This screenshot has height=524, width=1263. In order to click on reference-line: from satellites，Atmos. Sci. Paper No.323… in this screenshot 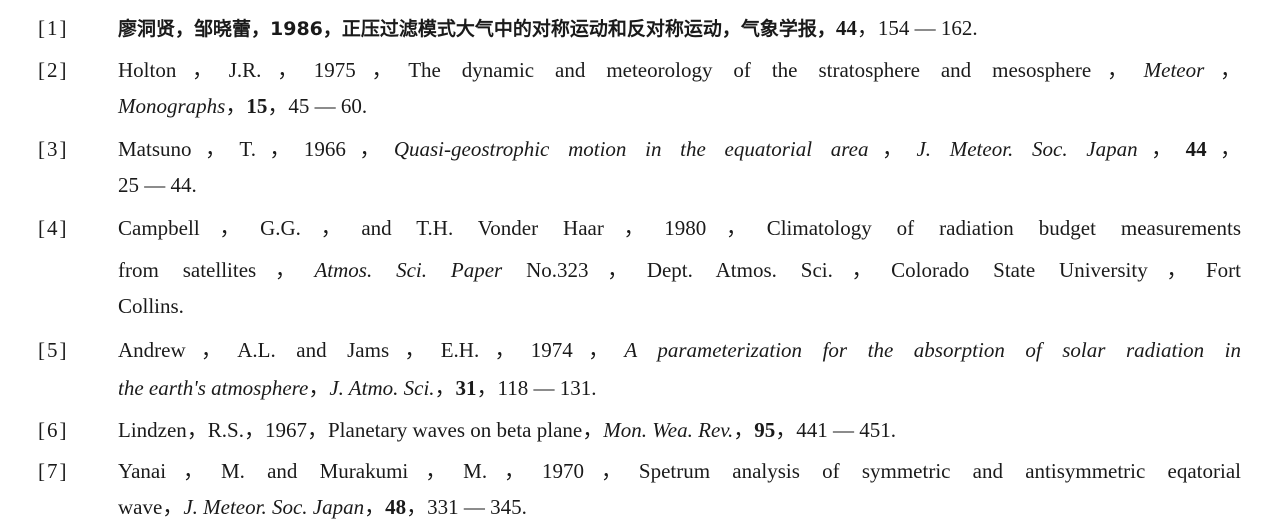, I will do `click(679, 270)`.